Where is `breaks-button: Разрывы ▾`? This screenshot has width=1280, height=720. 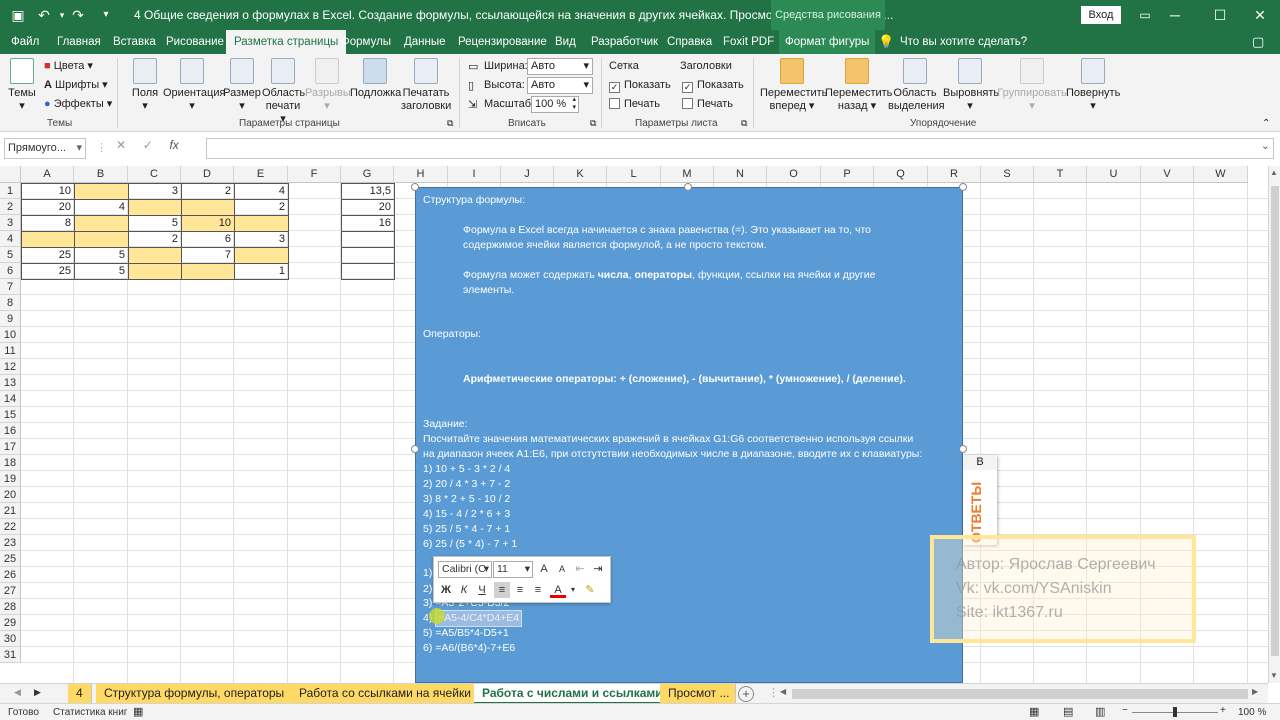 breaks-button: Разрывы ▾ is located at coordinates (328, 85).